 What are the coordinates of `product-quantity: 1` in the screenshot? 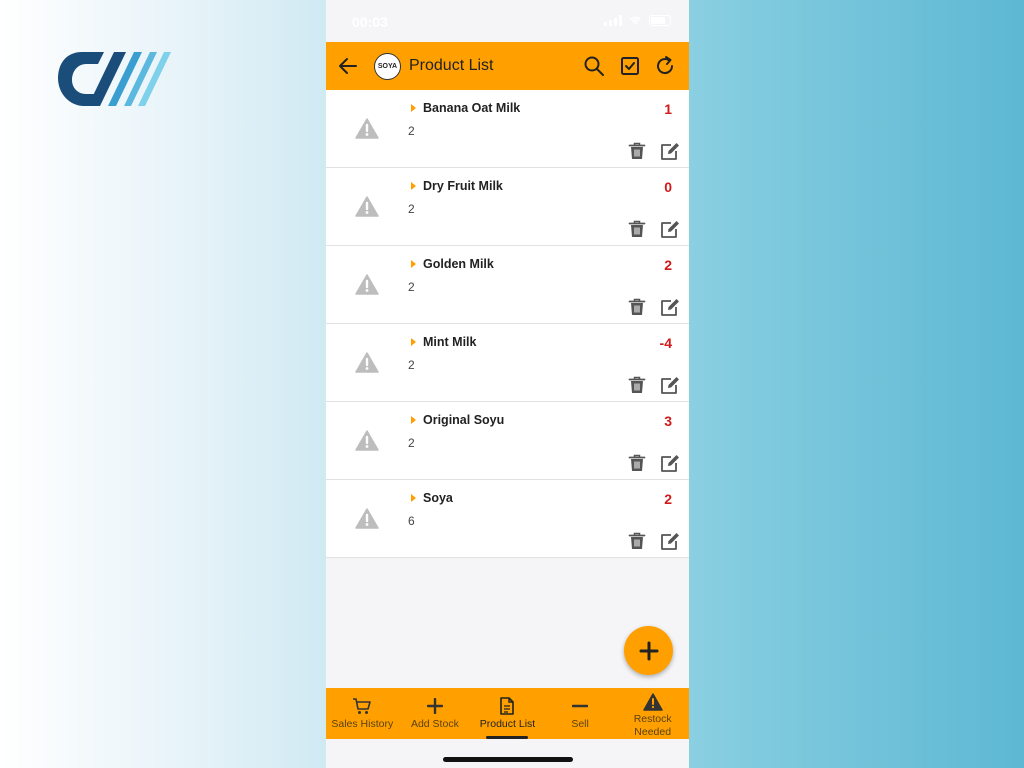 It's located at (668, 109).